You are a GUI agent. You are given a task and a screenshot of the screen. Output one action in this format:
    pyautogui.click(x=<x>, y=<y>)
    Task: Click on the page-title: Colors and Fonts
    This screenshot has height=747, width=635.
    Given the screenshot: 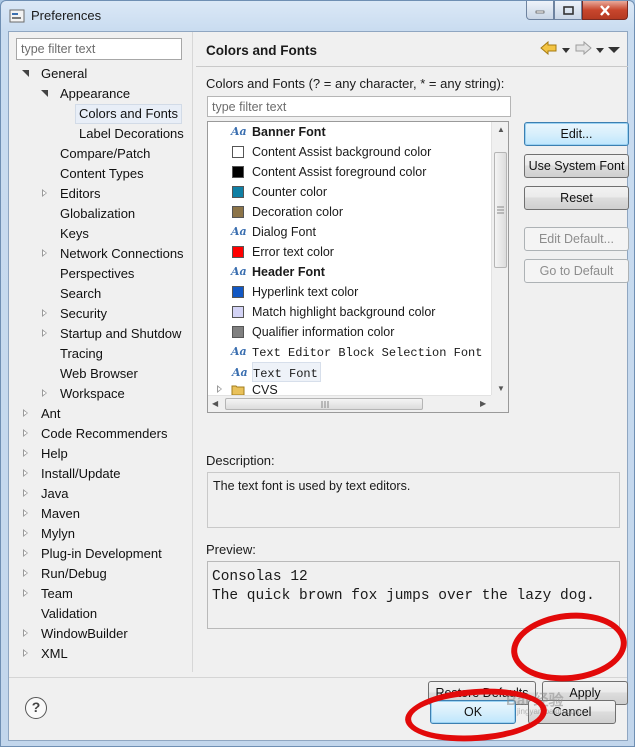 What is the action you would take?
    pyautogui.click(x=261, y=50)
    